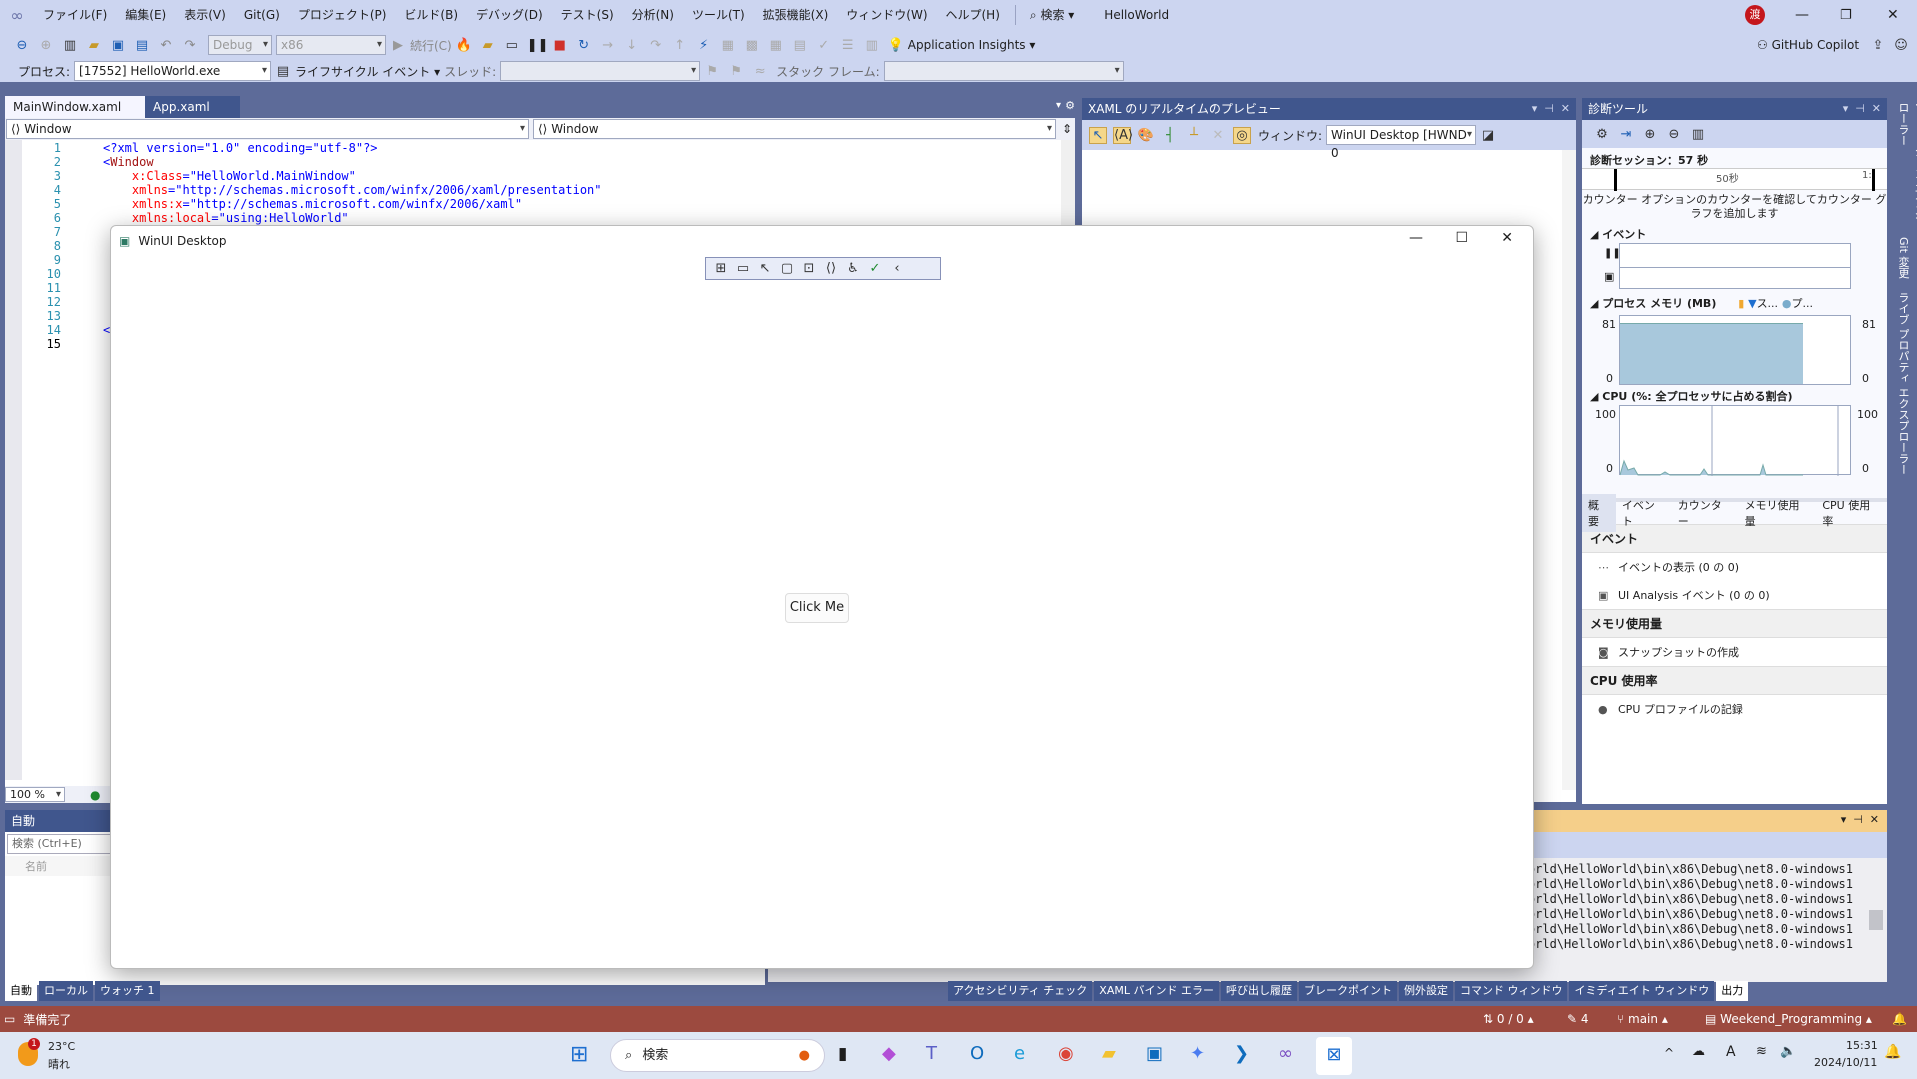 The width and height of the screenshot is (1917, 1079). What do you see at coordinates (1003, 71) in the screenshot?
I see `stackframe-select` at bounding box center [1003, 71].